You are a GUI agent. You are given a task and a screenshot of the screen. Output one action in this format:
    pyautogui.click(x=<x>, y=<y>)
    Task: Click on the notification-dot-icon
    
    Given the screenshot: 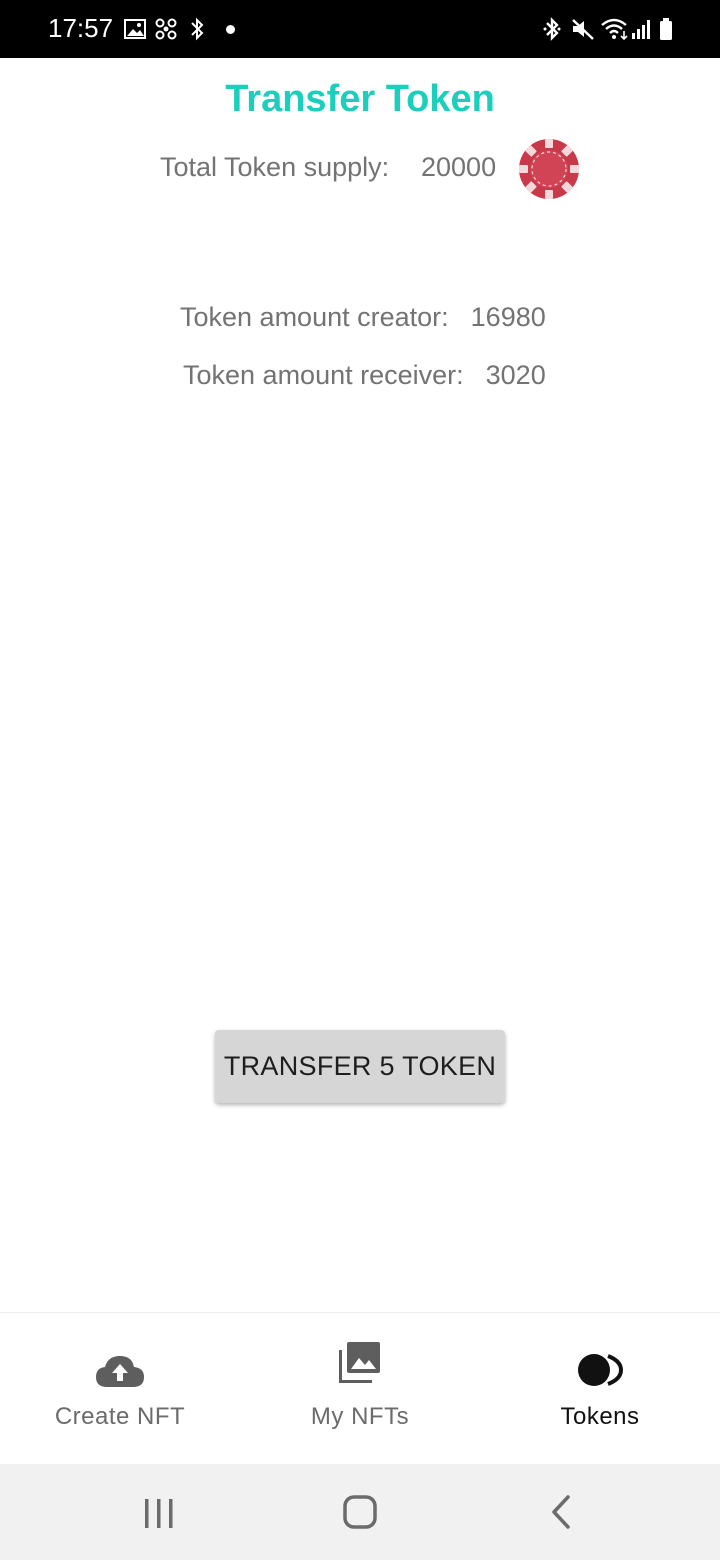 What is the action you would take?
    pyautogui.click(x=230, y=29)
    